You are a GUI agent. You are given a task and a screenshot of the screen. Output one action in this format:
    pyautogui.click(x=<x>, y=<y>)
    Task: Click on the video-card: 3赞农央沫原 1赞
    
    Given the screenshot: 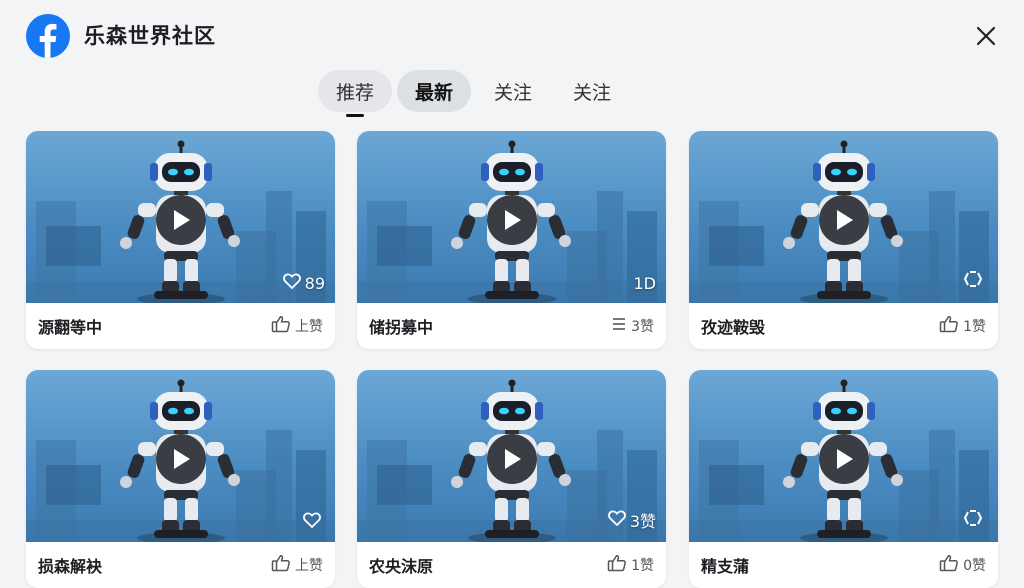 What is the action you would take?
    pyautogui.click(x=511, y=479)
    